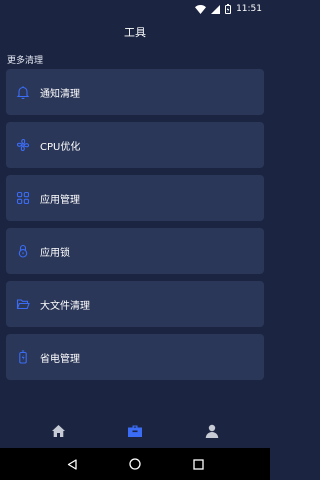  I want to click on toolbox-icon, so click(135, 432).